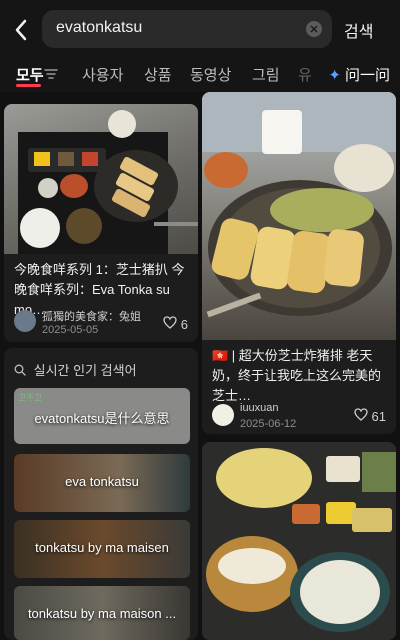 The image size is (400, 640). What do you see at coordinates (314, 29) in the screenshot?
I see `clear-icon` at bounding box center [314, 29].